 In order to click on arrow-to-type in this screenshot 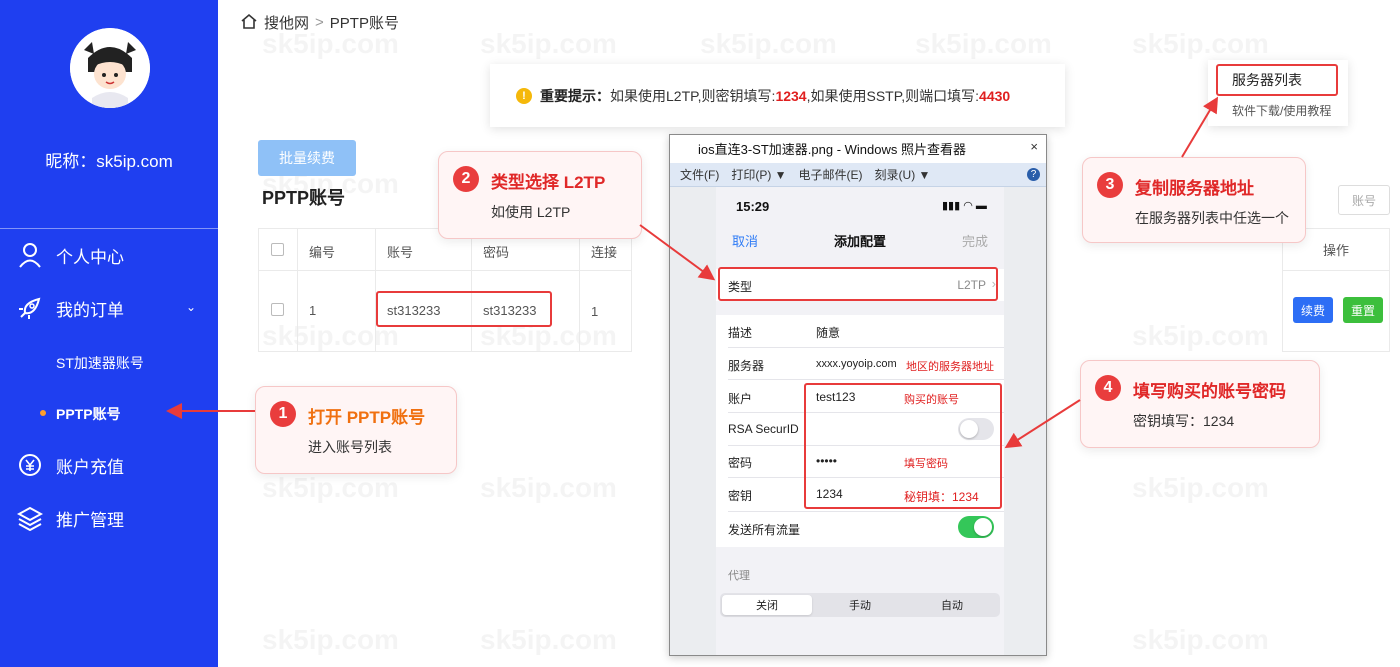, I will do `click(677, 252)`.